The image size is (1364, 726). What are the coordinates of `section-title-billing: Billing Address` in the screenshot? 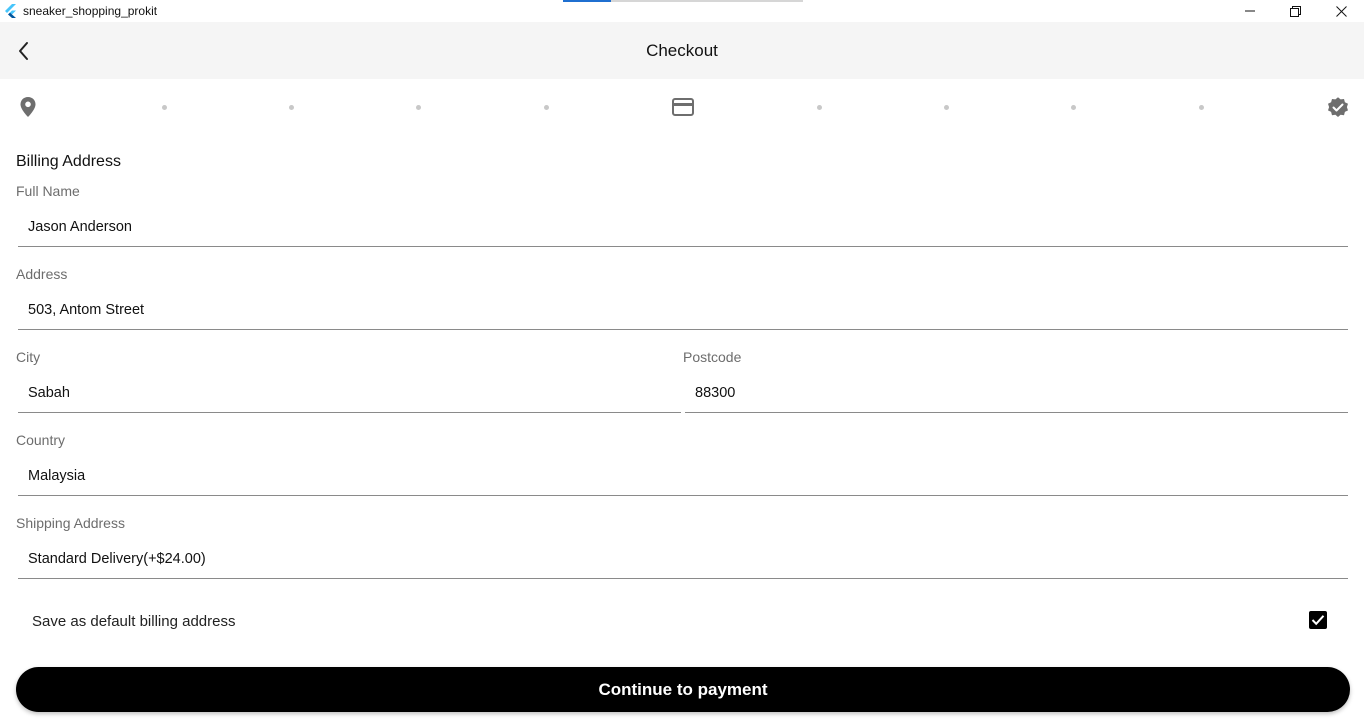 It's located at (68, 161).